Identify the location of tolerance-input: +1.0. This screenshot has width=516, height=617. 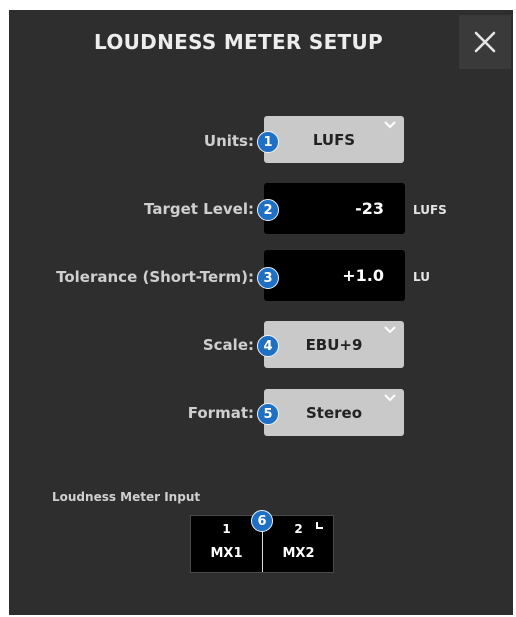
(334, 275).